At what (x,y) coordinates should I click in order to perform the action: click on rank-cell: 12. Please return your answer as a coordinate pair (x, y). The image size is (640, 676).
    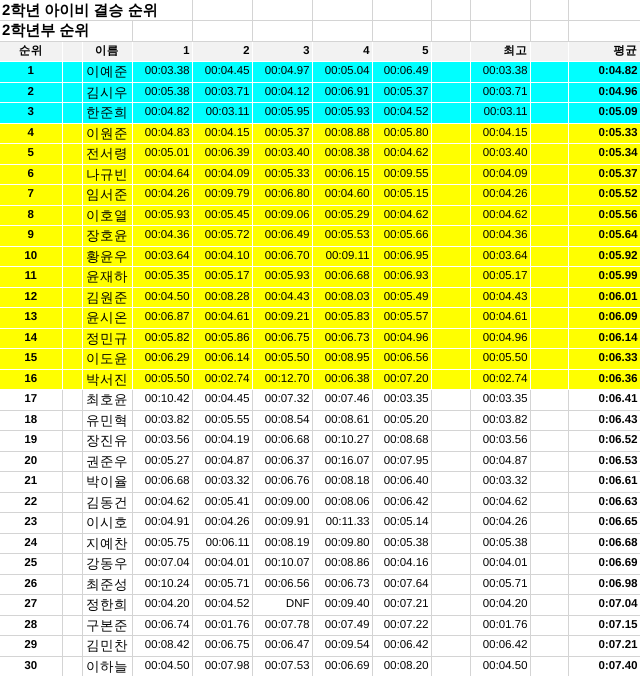
    Looking at the image, I should click on (31, 297).